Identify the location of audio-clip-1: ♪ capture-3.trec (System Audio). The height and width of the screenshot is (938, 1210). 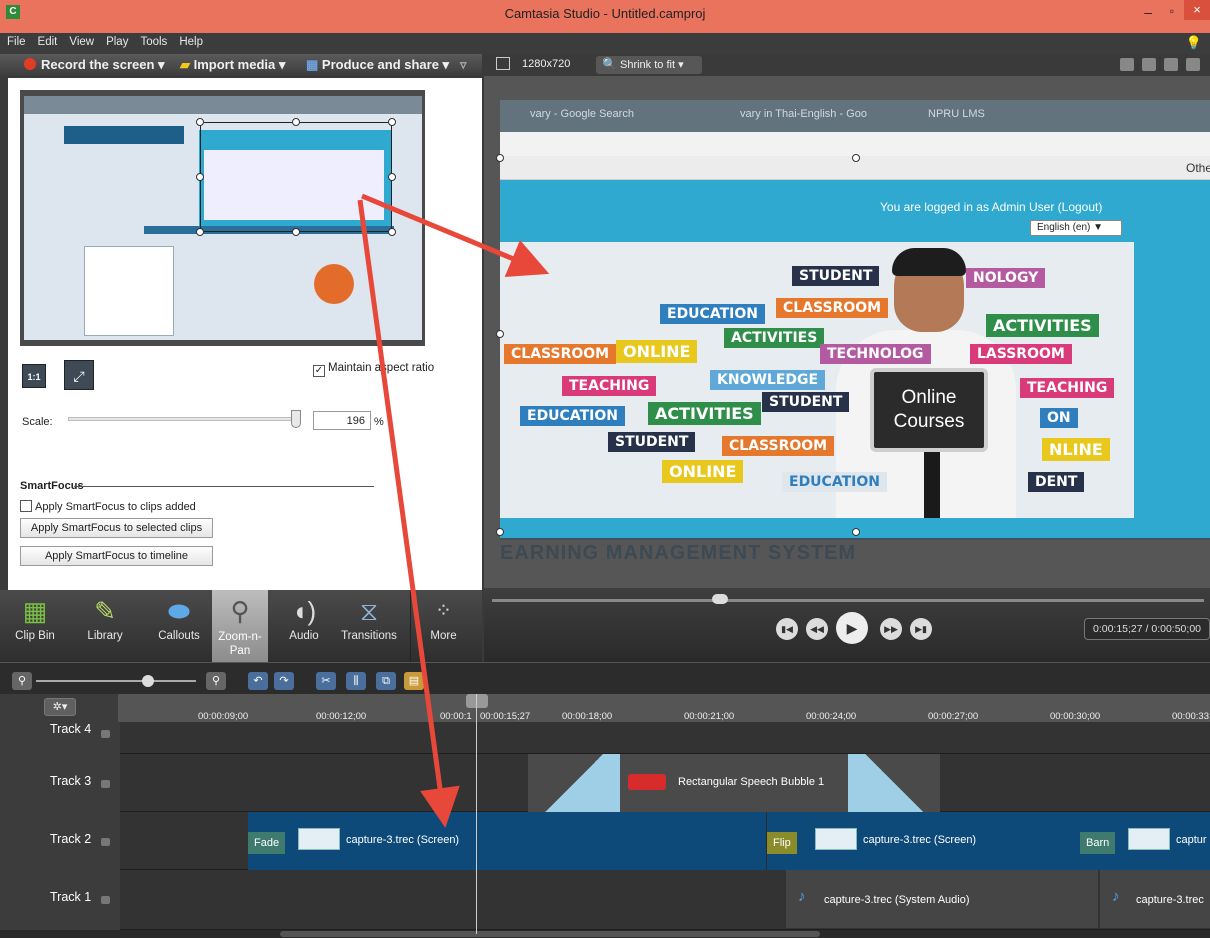
(942, 899).